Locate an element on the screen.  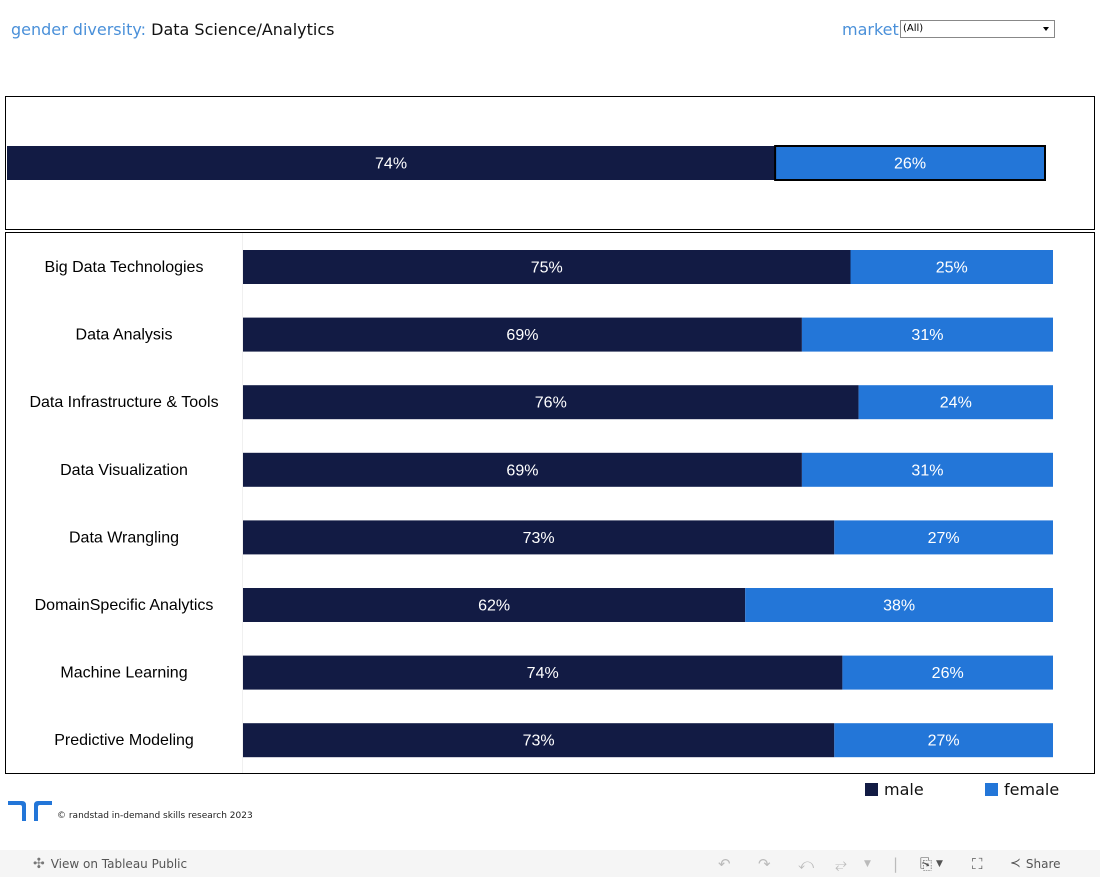
category-label: Data Visualization is located at coordinates (124, 470).